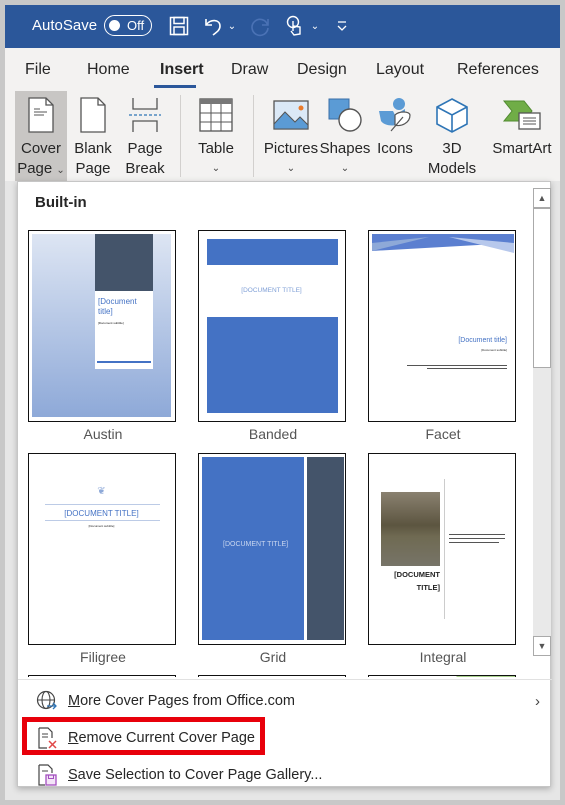 This screenshot has height=805, width=565. What do you see at coordinates (542, 646) in the screenshot?
I see `scroll-down-icon: ▼` at bounding box center [542, 646].